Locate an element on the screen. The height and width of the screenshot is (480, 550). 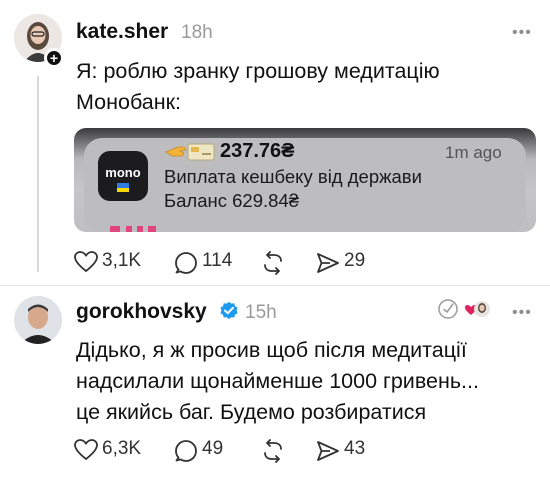
plus-icon: + is located at coordinates (54, 58).